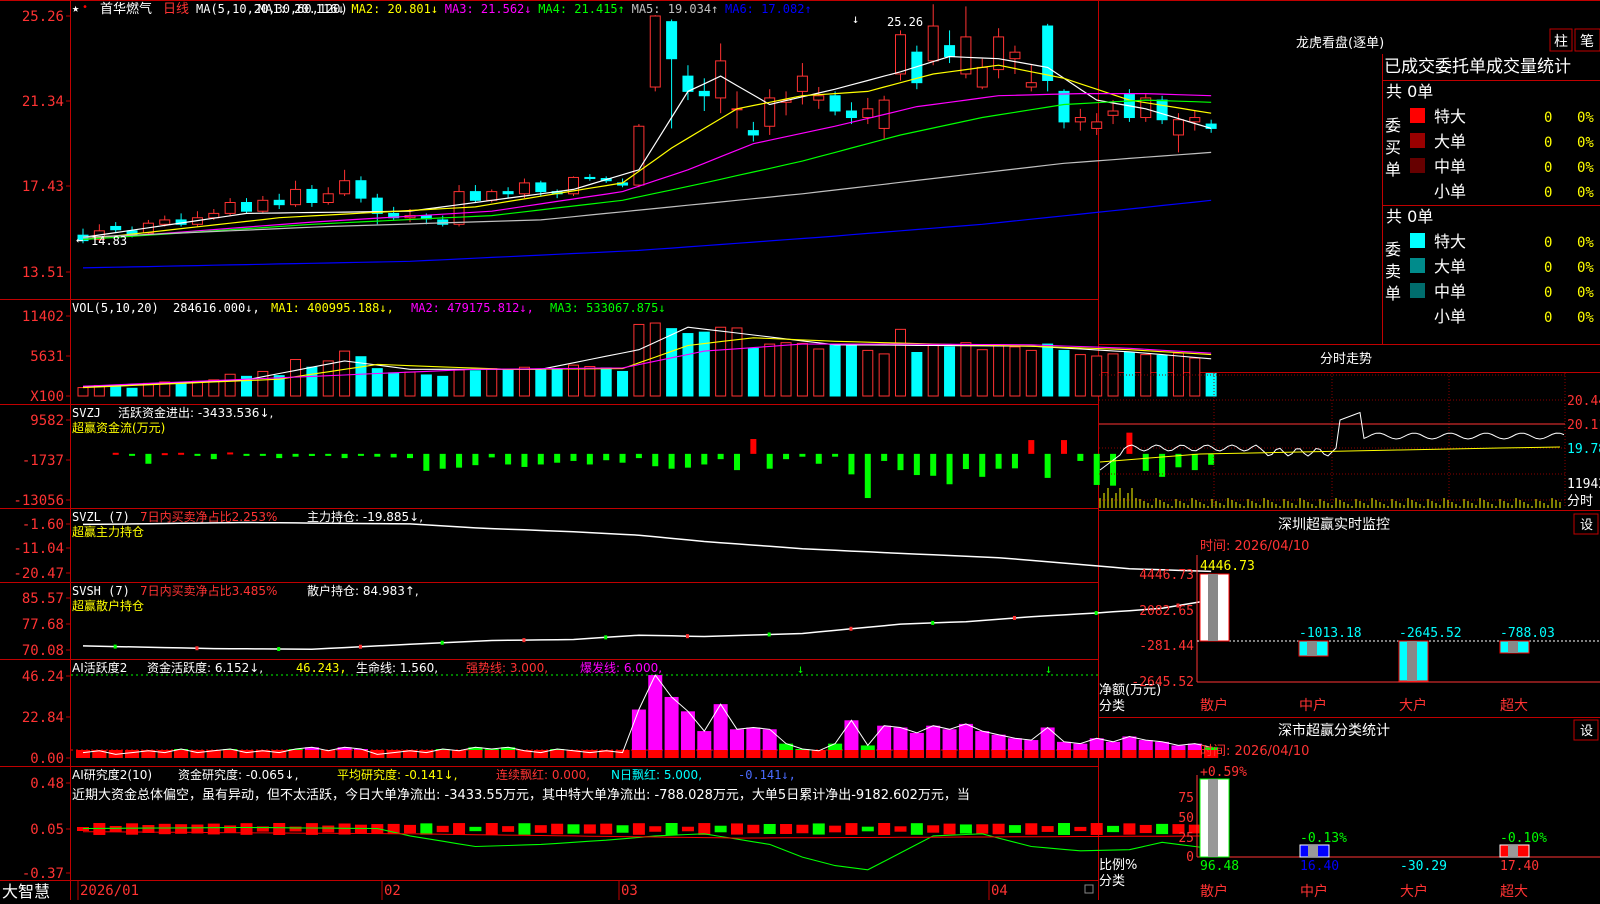 This screenshot has width=1600, height=904. Describe the element at coordinates (42, 461) in the screenshot. I see `svzj-y-axis: 9582 -1737 -13056` at that location.